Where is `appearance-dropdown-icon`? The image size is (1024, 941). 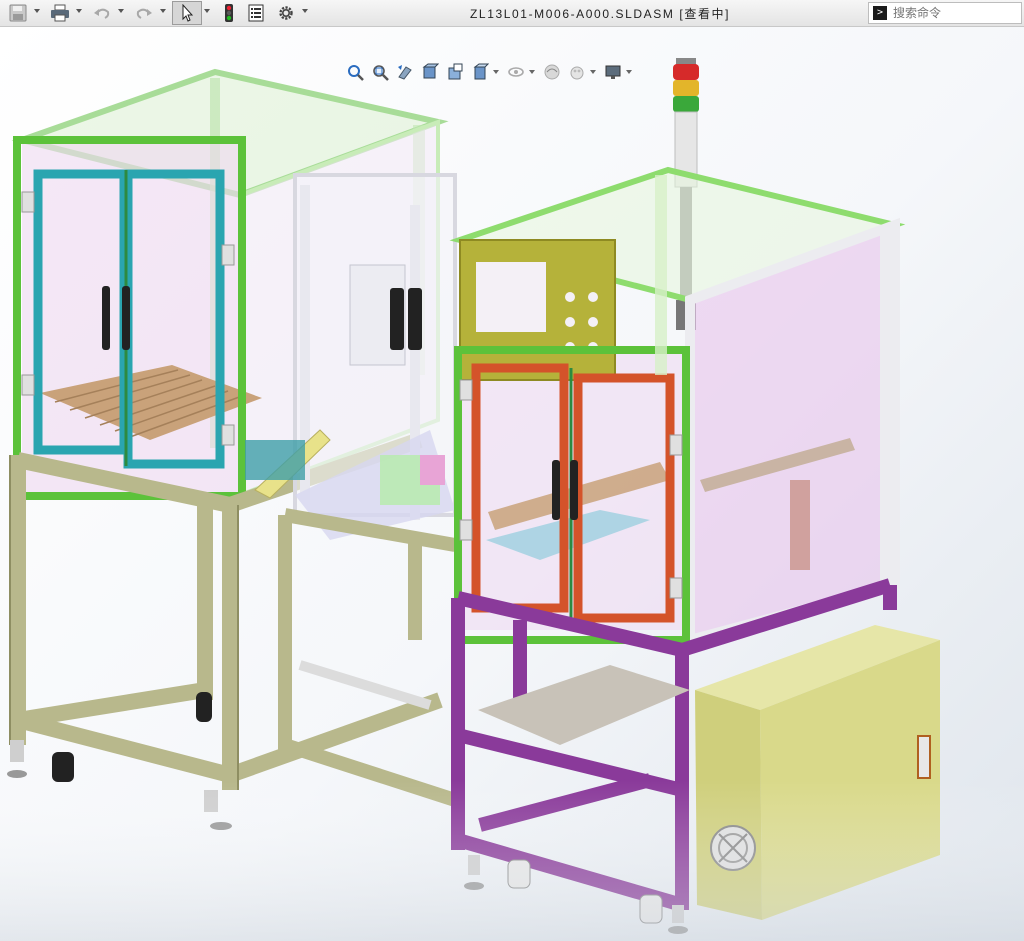 appearance-dropdown-icon is located at coordinates (593, 72).